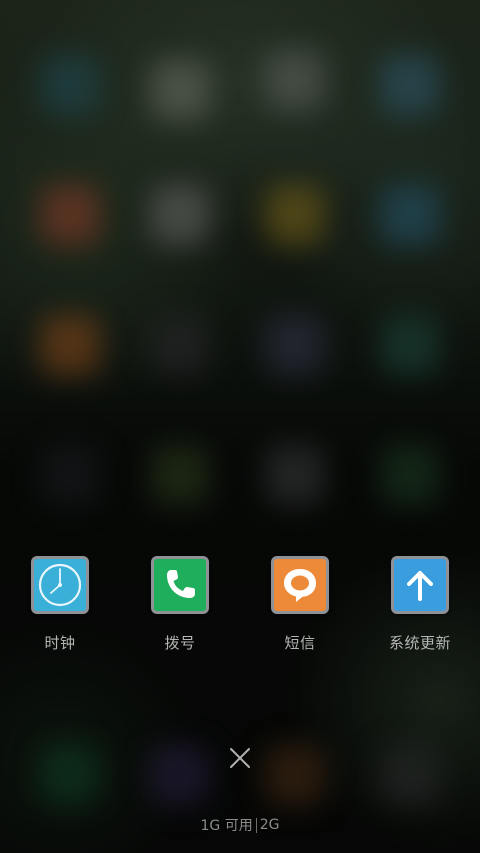 The height and width of the screenshot is (853, 480). What do you see at coordinates (420, 585) in the screenshot?
I see `arrow-up-icon` at bounding box center [420, 585].